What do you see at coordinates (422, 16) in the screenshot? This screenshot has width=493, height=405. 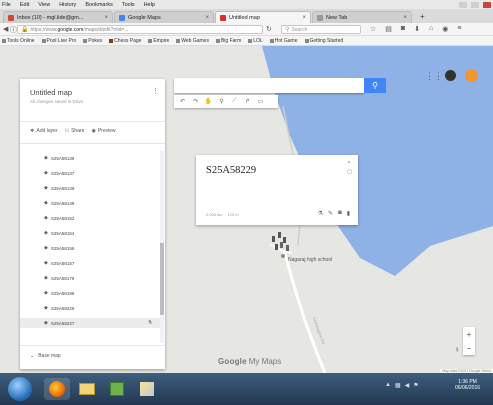 I see `new-tab-button: +` at bounding box center [422, 16].